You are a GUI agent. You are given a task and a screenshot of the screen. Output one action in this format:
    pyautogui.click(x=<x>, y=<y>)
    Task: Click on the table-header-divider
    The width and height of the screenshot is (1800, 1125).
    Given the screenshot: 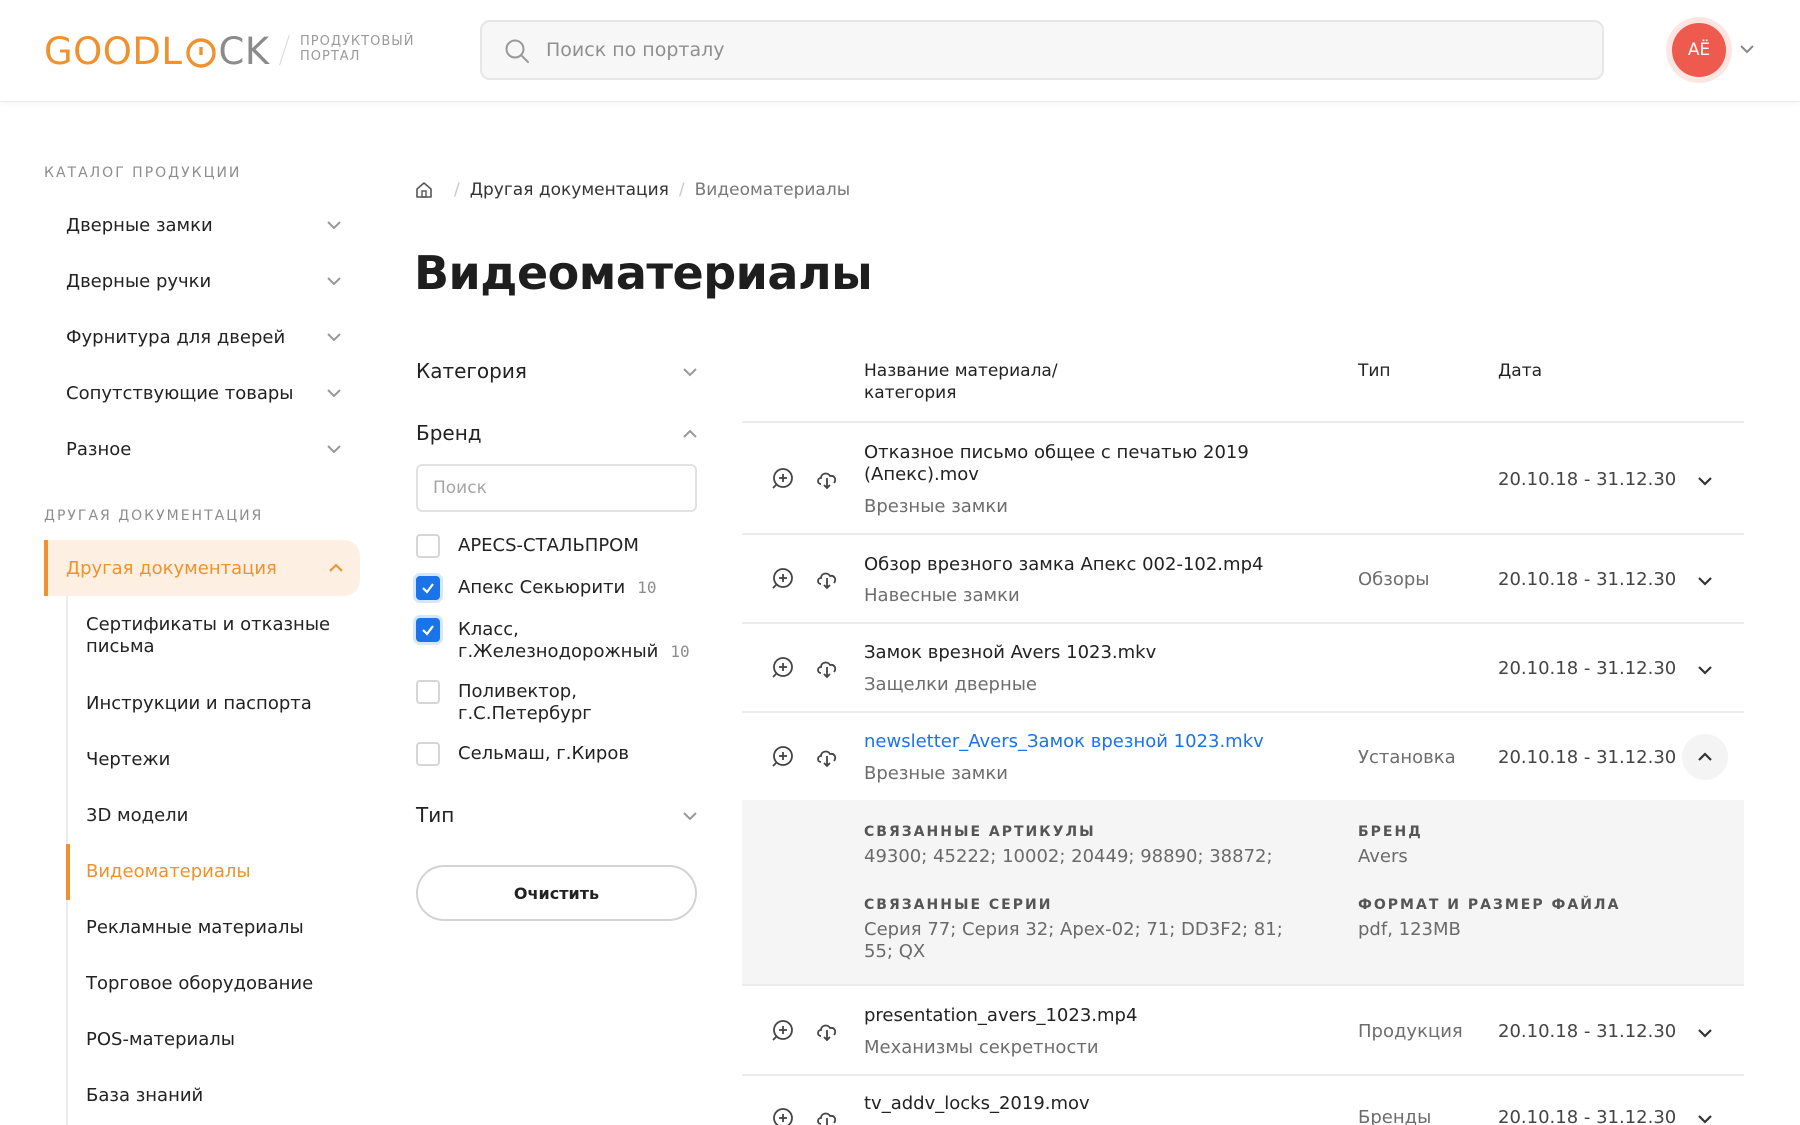 What is the action you would take?
    pyautogui.click(x=1243, y=422)
    